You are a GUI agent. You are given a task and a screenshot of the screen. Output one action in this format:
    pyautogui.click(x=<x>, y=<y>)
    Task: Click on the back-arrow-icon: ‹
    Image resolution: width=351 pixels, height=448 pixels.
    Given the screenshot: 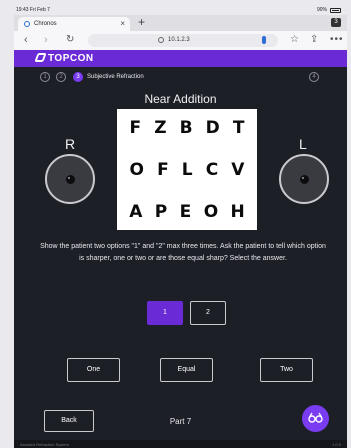 What is the action you would take?
    pyautogui.click(x=26, y=40)
    